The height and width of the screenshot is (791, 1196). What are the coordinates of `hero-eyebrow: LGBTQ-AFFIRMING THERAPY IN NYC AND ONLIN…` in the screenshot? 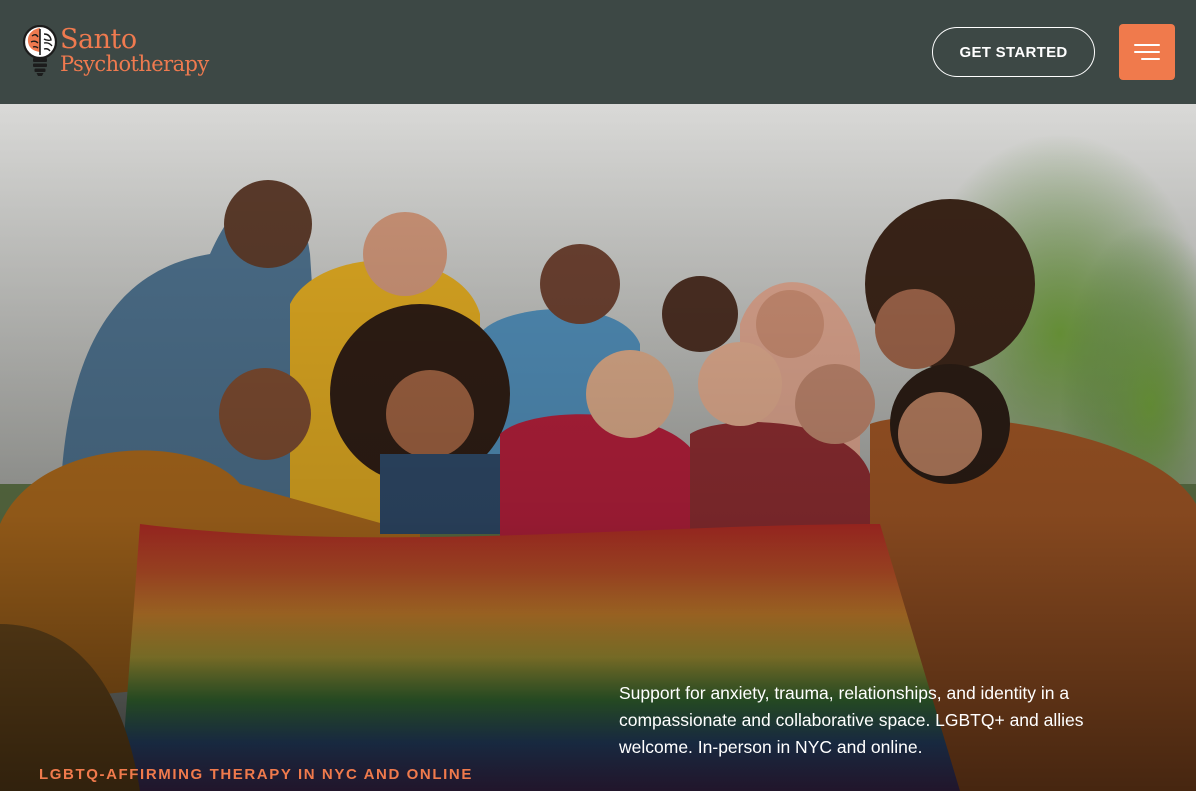 It's located at (256, 774).